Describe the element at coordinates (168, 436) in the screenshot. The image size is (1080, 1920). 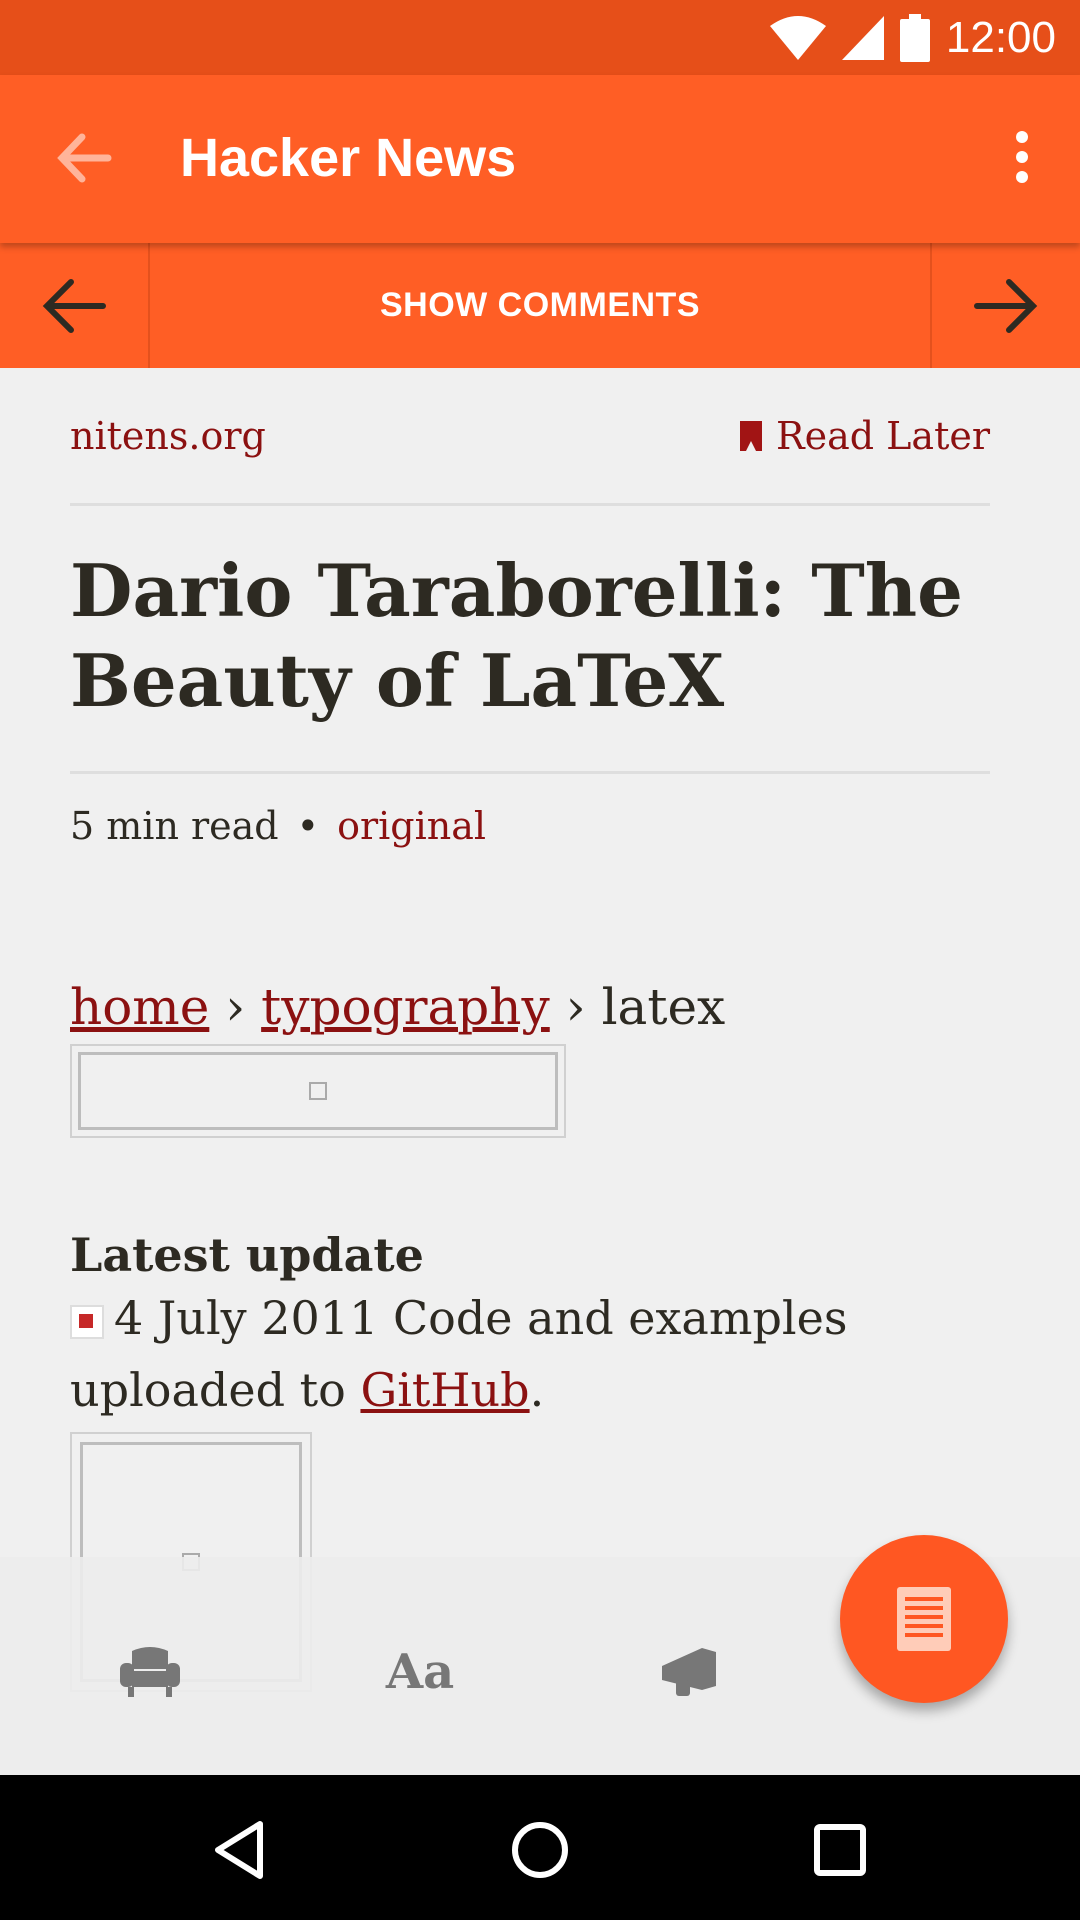
I see `source-link: nitens.org` at that location.